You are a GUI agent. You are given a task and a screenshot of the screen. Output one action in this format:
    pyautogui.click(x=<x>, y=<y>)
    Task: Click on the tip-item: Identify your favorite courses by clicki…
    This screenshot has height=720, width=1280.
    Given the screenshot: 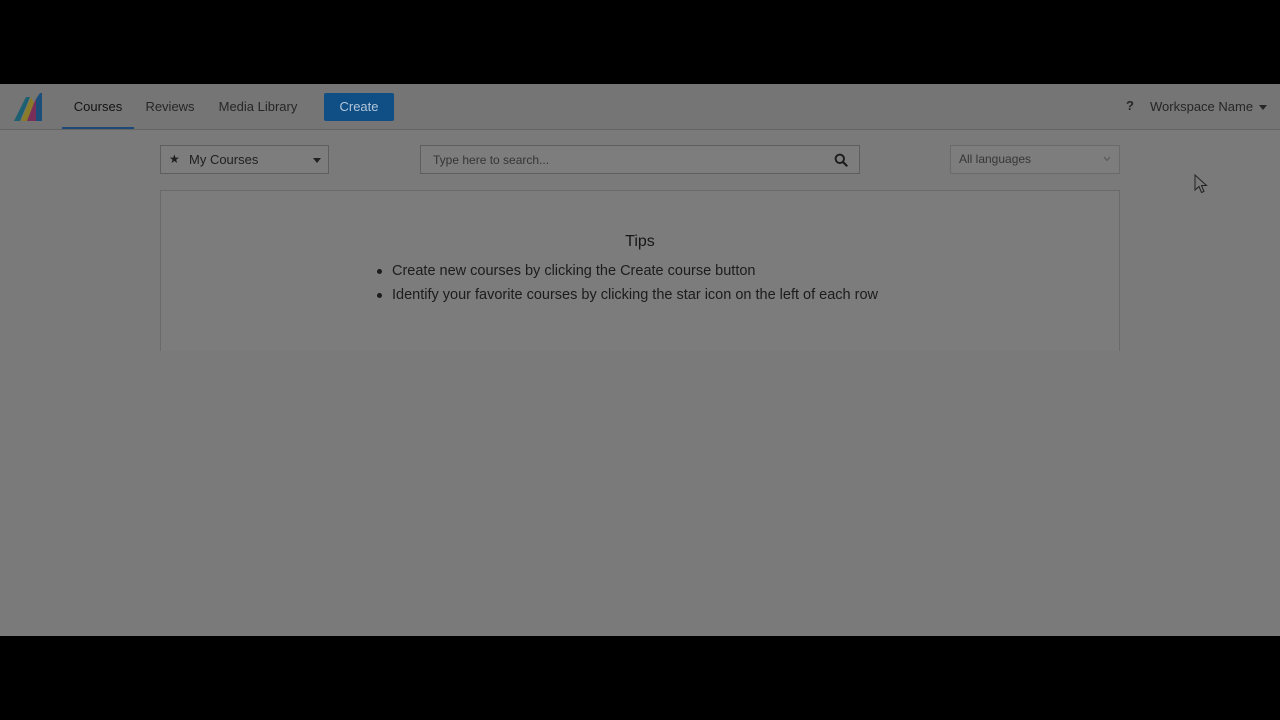 What is the action you would take?
    pyautogui.click(x=627, y=295)
    